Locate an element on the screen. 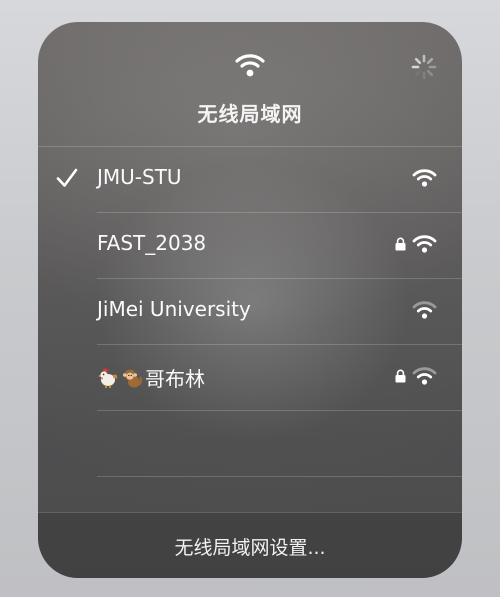 This screenshot has width=500, height=597. network-name-with-emoji: 哥布林 is located at coordinates (151, 377).